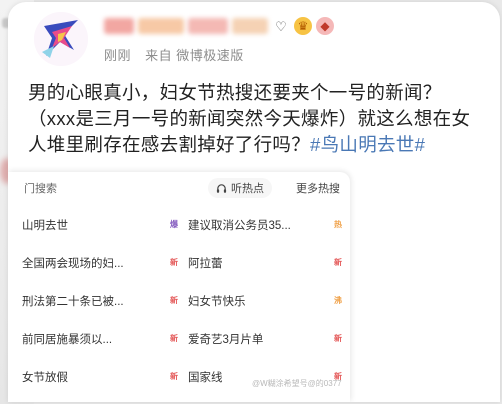  I want to click on hot-search-row: 前同居施暴须以... 新 爱奇艺3月片单 新, so click(179, 339).